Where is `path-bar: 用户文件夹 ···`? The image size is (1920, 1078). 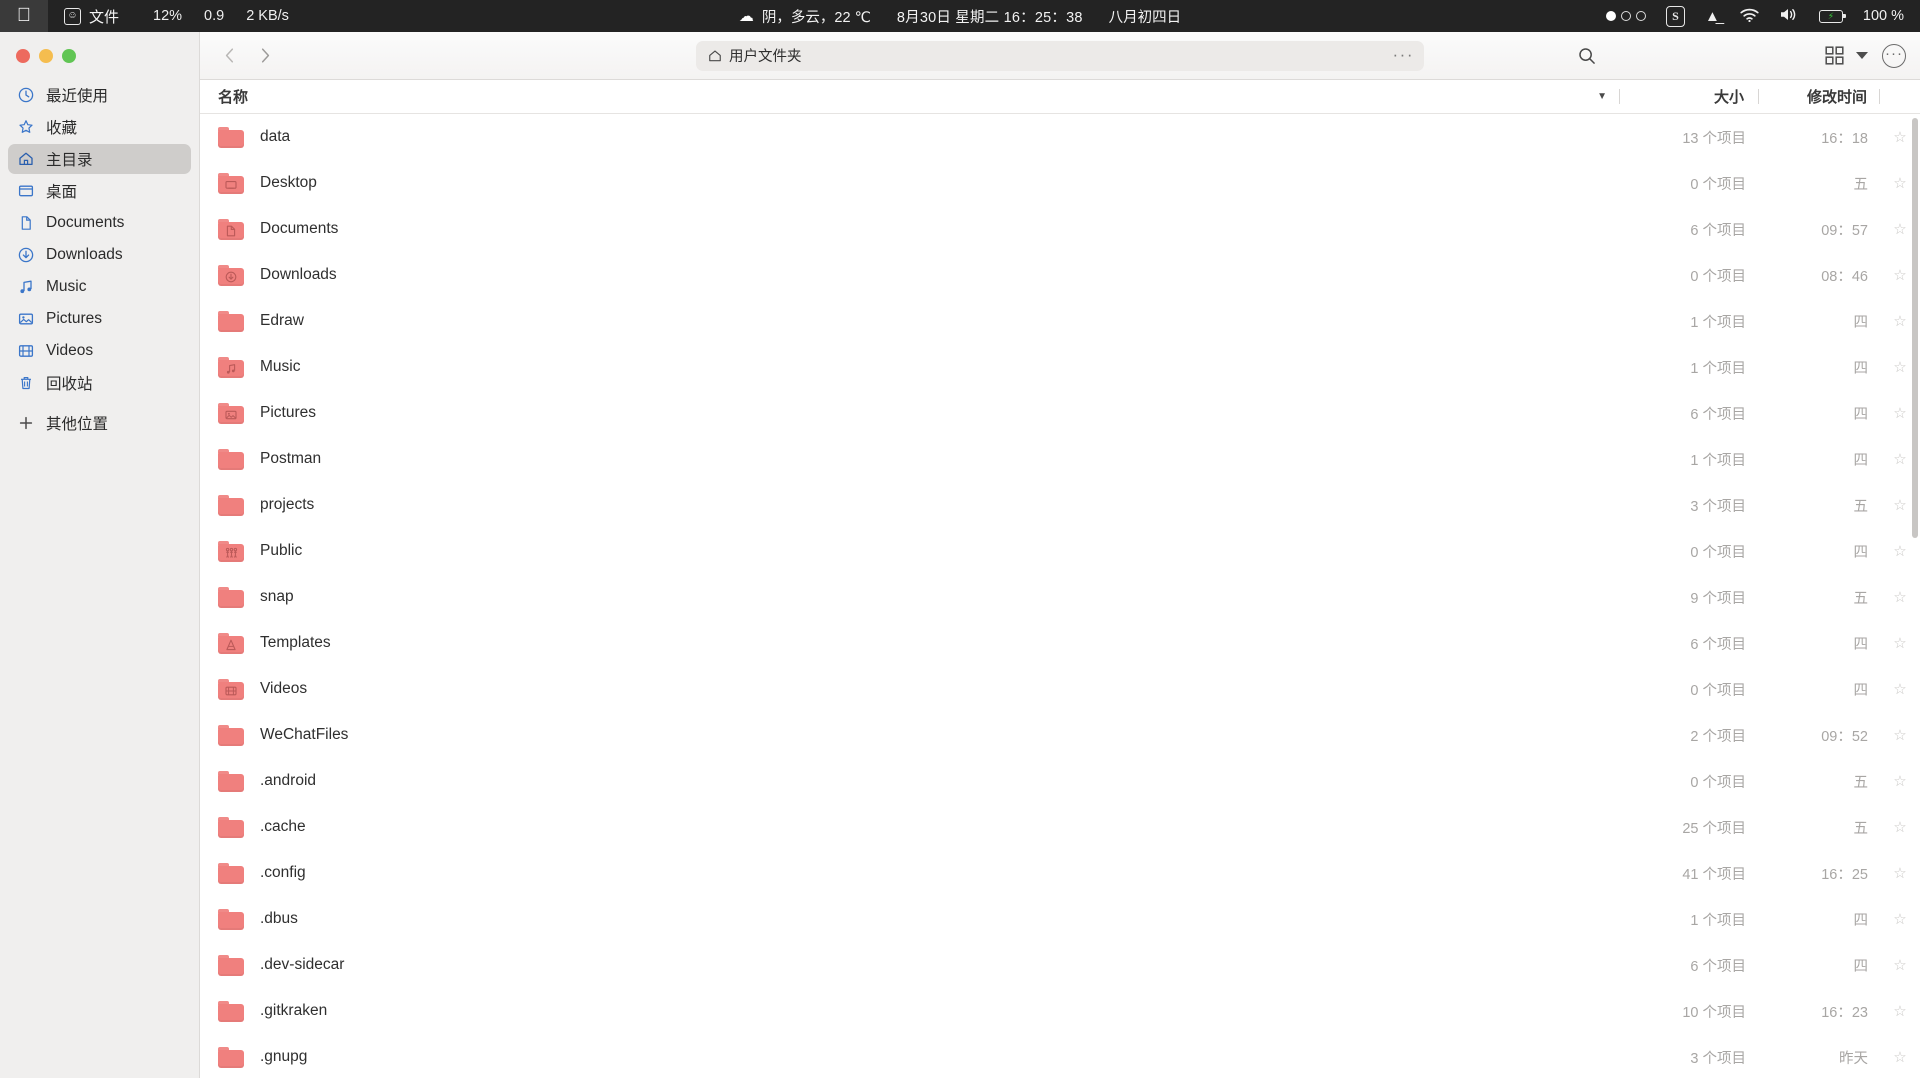
path-bar: 用户文件夹 ··· is located at coordinates (1060, 55).